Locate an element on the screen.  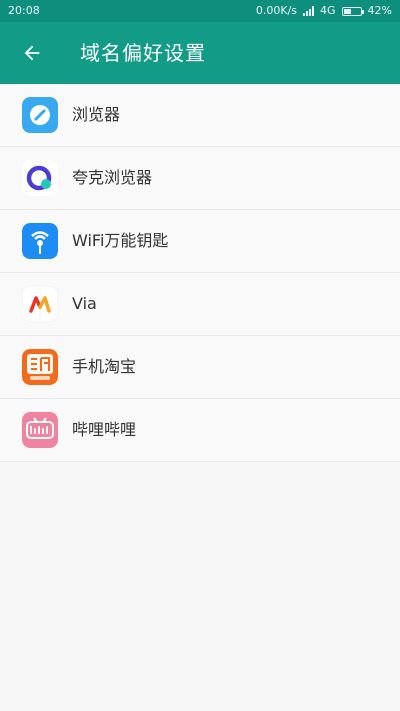
back-button is located at coordinates (32, 53).